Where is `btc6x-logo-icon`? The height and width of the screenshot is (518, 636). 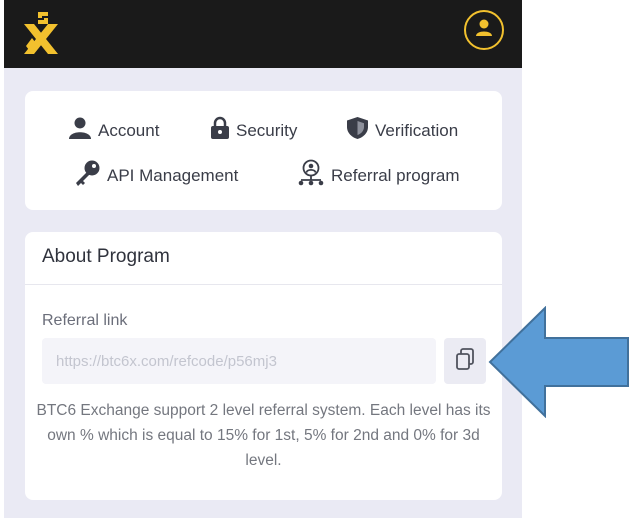
btc6x-logo-icon is located at coordinates (41, 33).